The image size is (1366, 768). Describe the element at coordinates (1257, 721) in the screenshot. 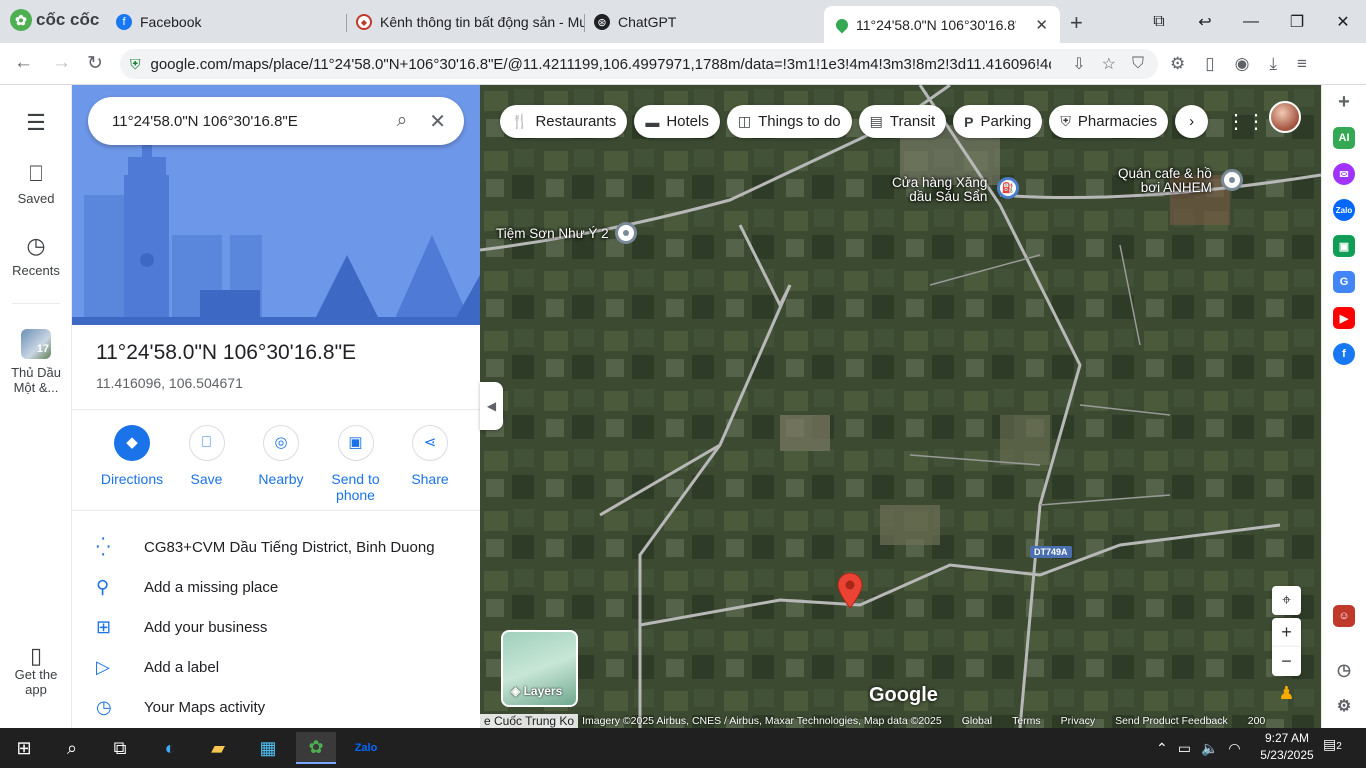

I see `scale-label: 200` at that location.